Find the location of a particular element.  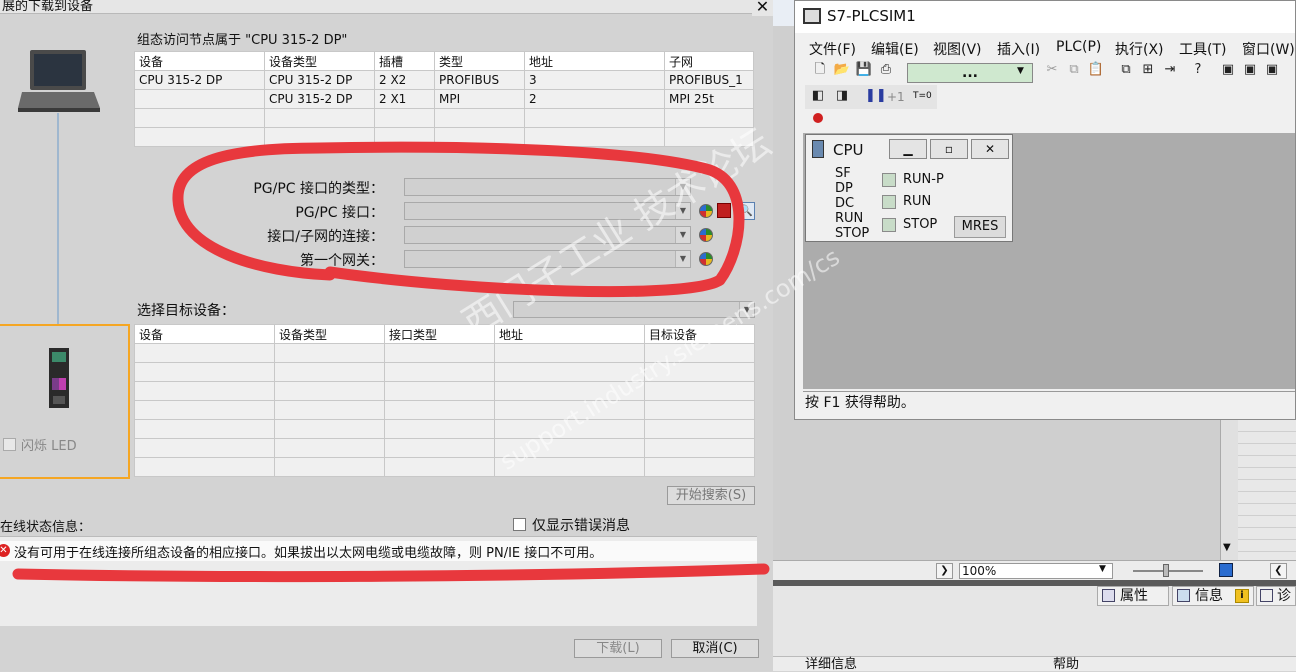

tab-info: 信息 i is located at coordinates (1213, 596).